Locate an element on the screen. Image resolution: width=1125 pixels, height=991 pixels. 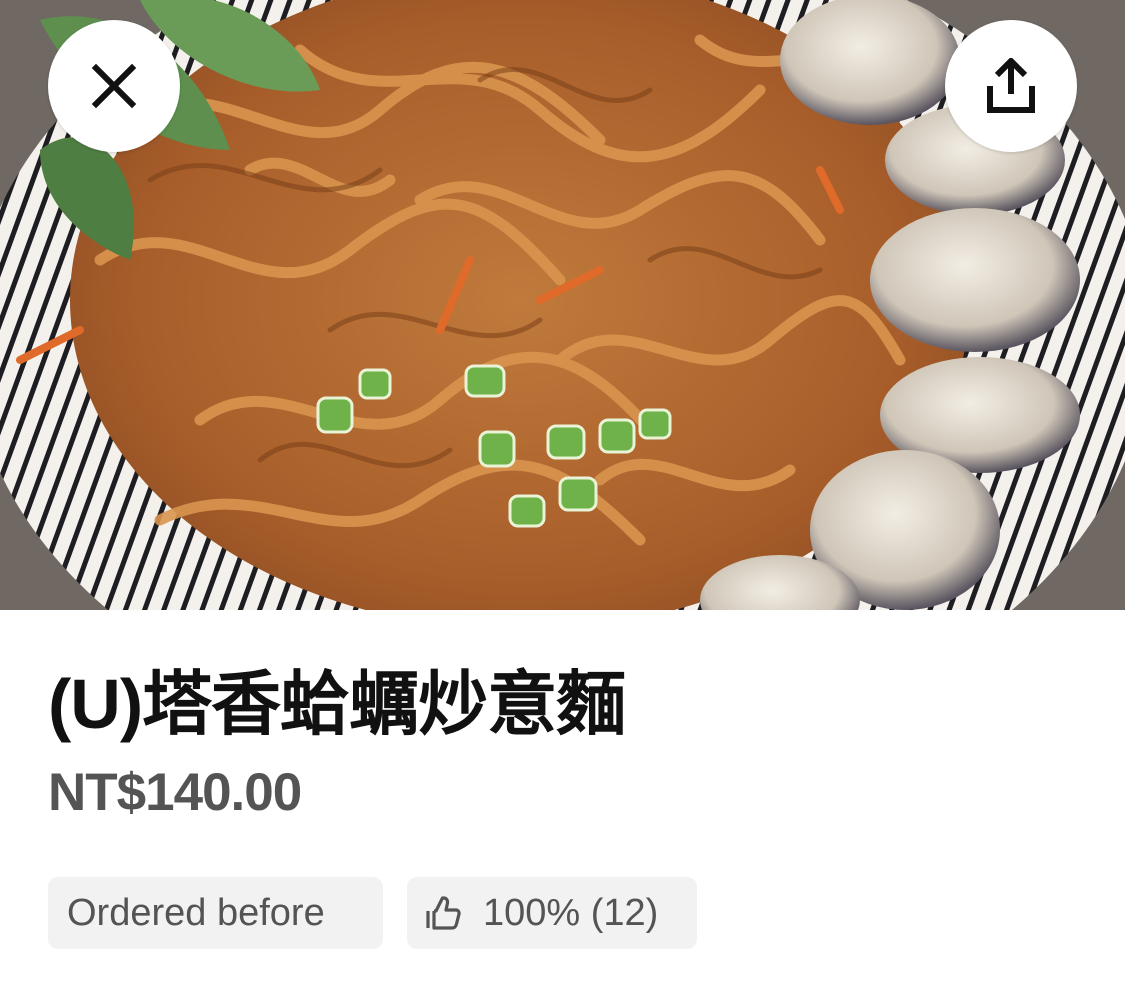
item-title: (U)塔香蛤蠣炒意麵 is located at coordinates (337, 704).